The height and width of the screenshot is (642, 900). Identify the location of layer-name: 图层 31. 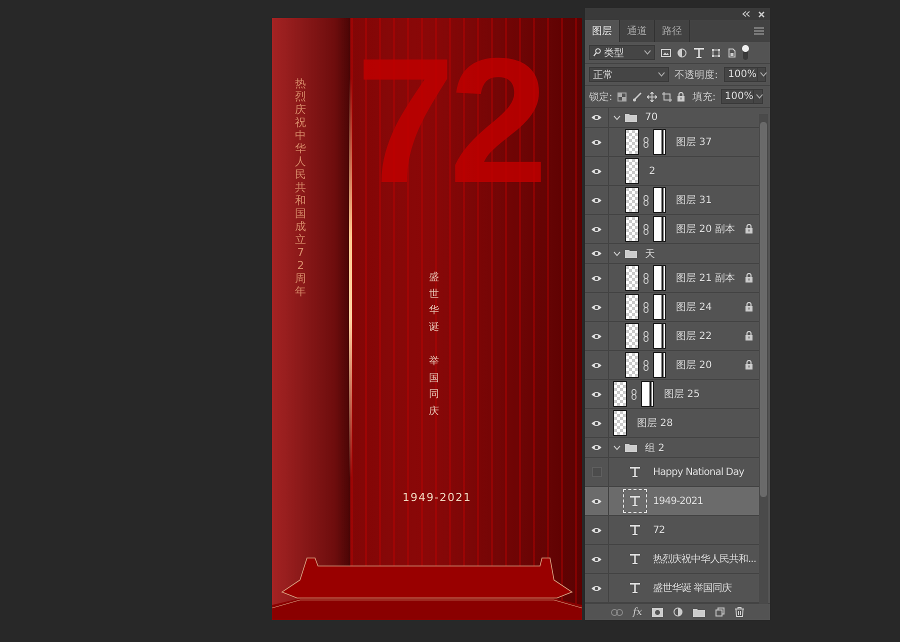
(694, 200).